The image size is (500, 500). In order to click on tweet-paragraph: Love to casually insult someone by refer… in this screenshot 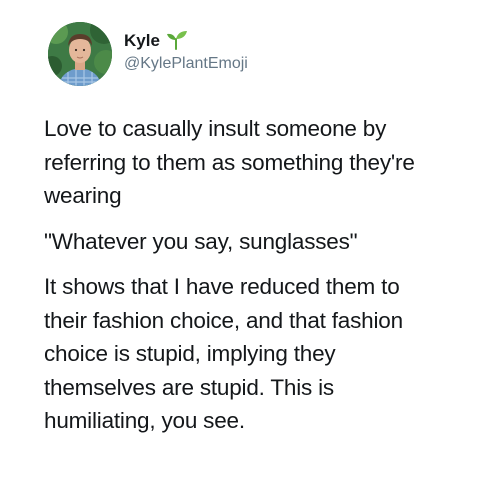, I will do `click(229, 162)`.